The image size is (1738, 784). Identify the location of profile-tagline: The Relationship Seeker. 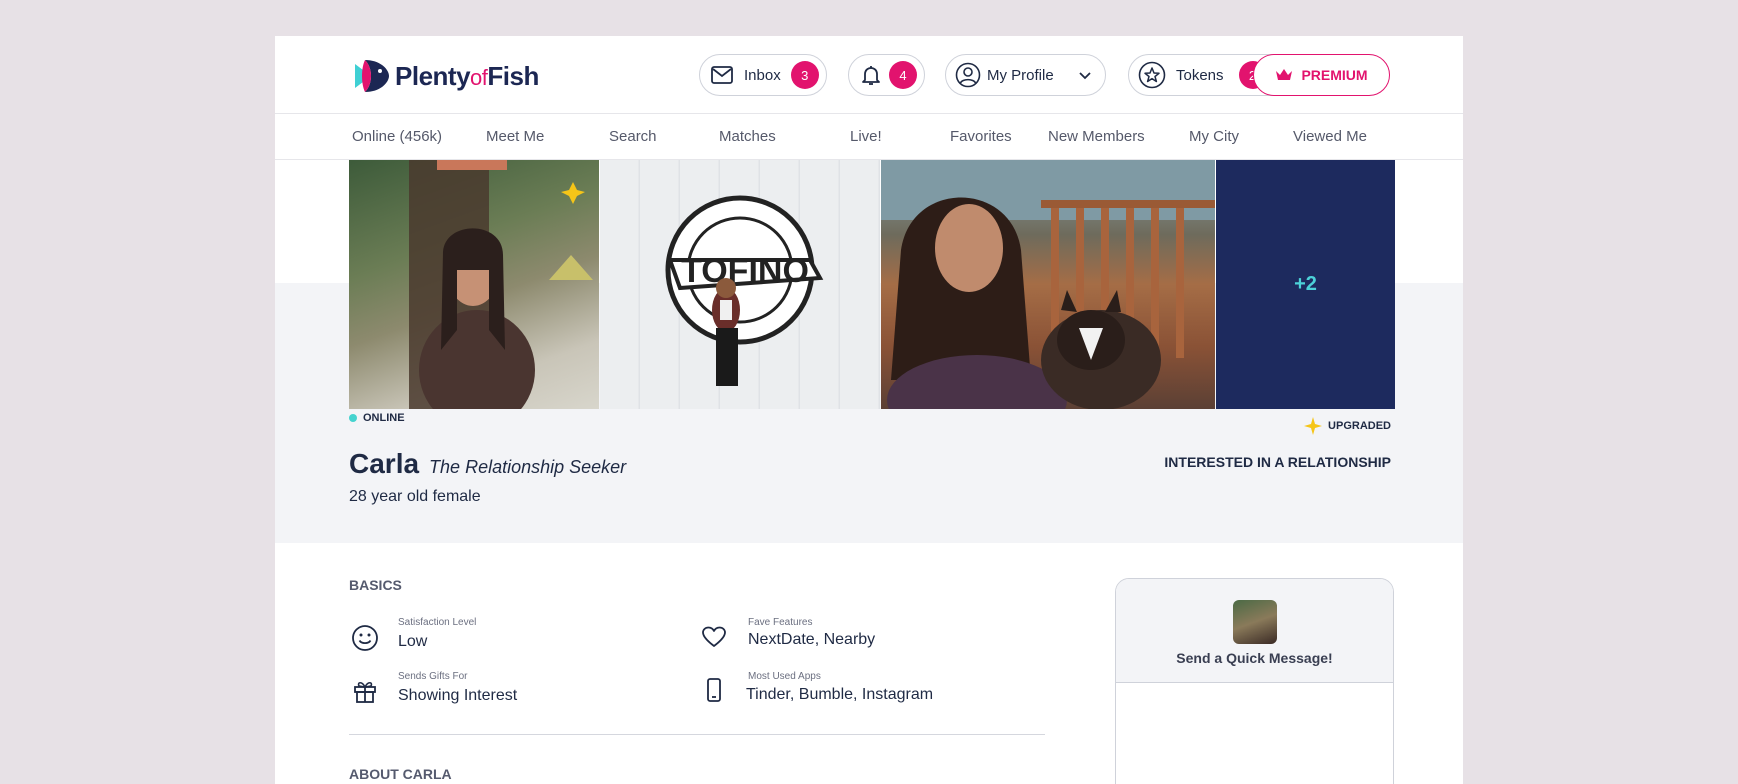
(528, 467).